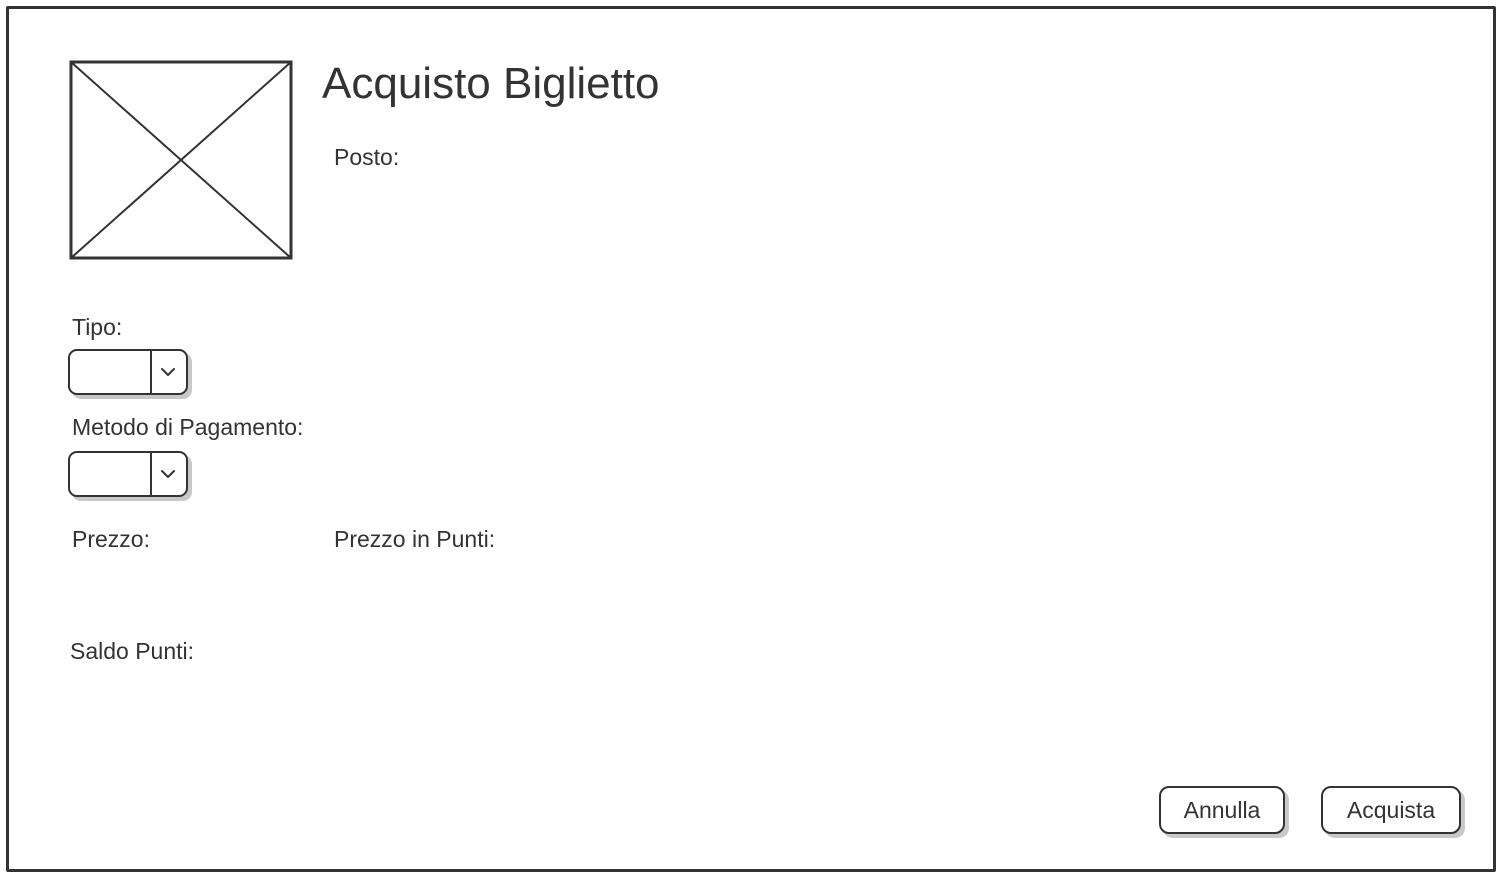 The height and width of the screenshot is (878, 1504). What do you see at coordinates (367, 157) in the screenshot?
I see `posto-label: Posto:` at bounding box center [367, 157].